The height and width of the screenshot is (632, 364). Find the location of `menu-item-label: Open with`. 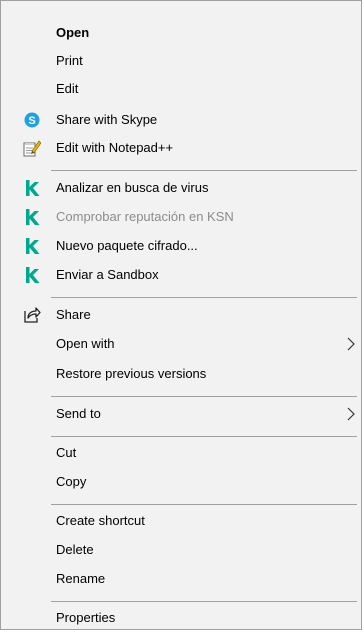

menu-item-label: Open with is located at coordinates (85, 343).